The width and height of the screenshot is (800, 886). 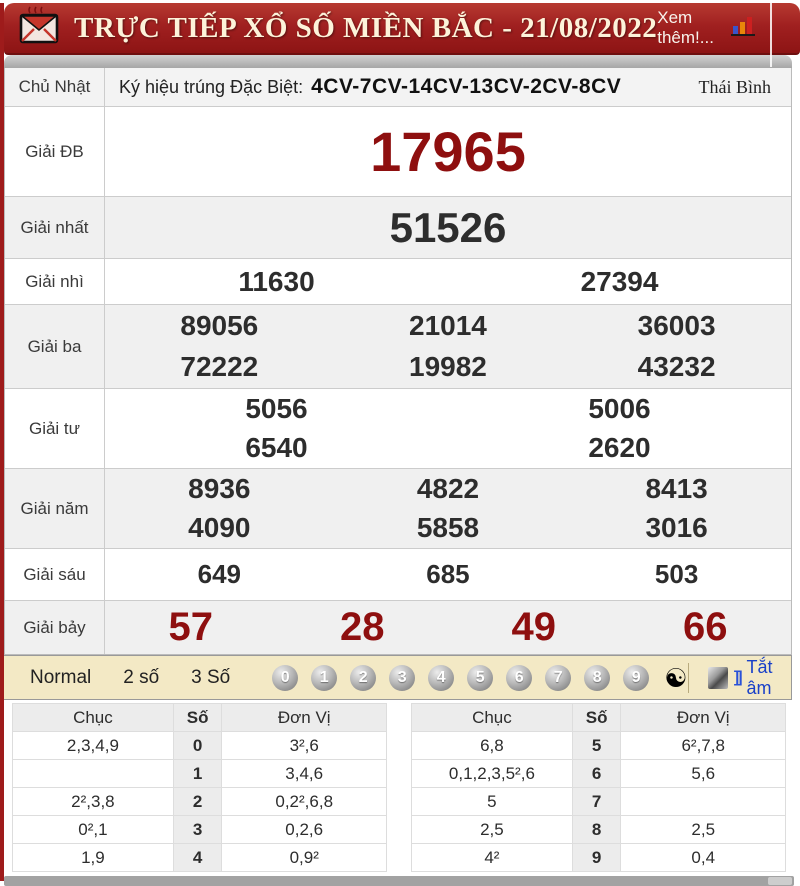 What do you see at coordinates (285, 677) in the screenshot?
I see `digit-ball-0: 0` at bounding box center [285, 677].